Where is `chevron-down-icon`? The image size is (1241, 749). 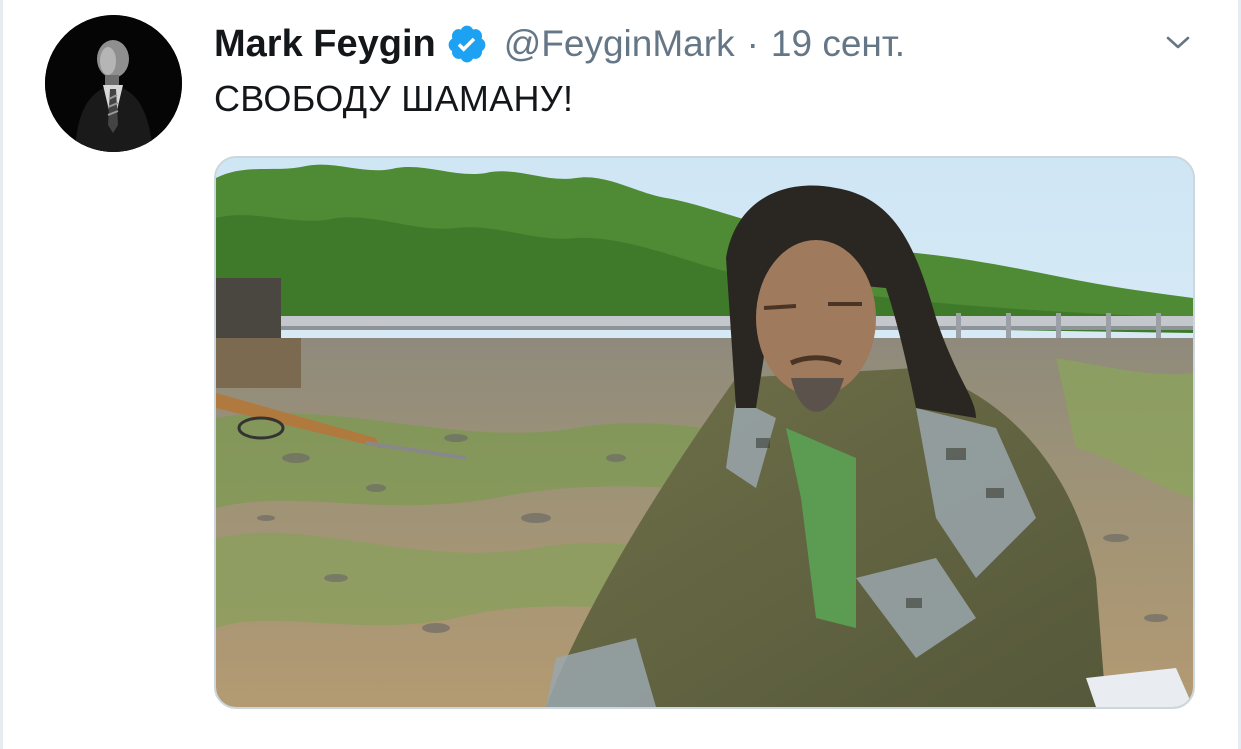 chevron-down-icon is located at coordinates (1178, 43).